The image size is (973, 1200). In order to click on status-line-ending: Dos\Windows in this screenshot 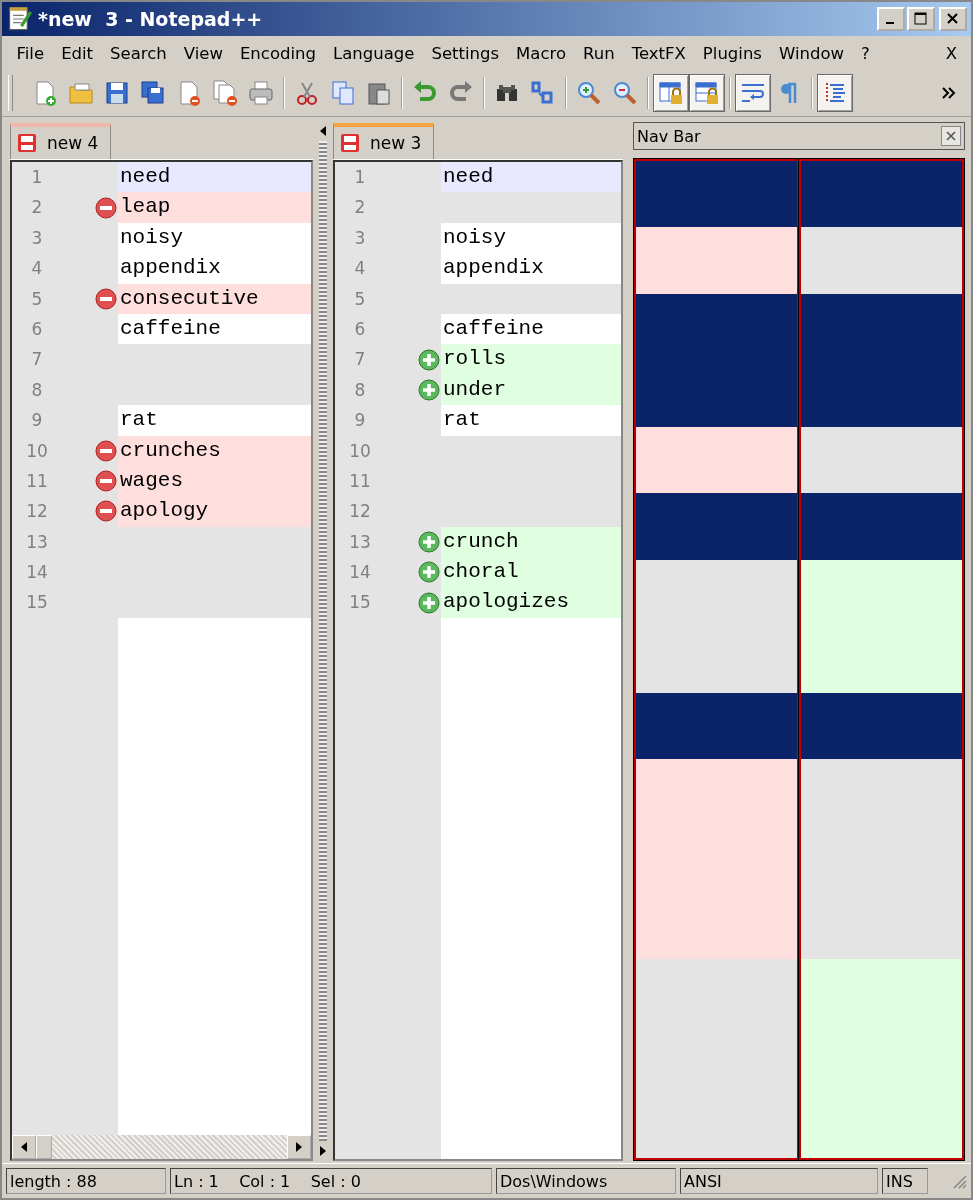, I will do `click(586, 1181)`.